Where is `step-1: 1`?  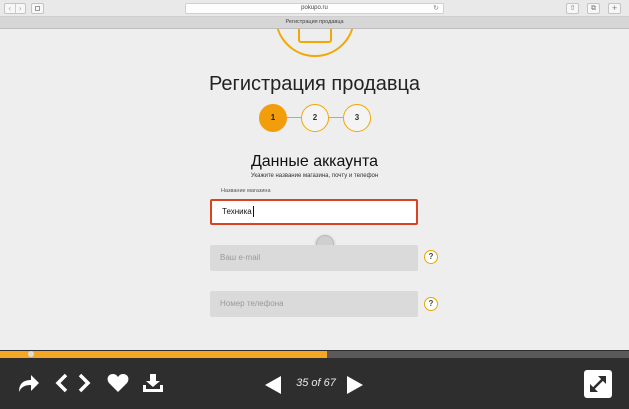
step-1: 1 is located at coordinates (273, 118).